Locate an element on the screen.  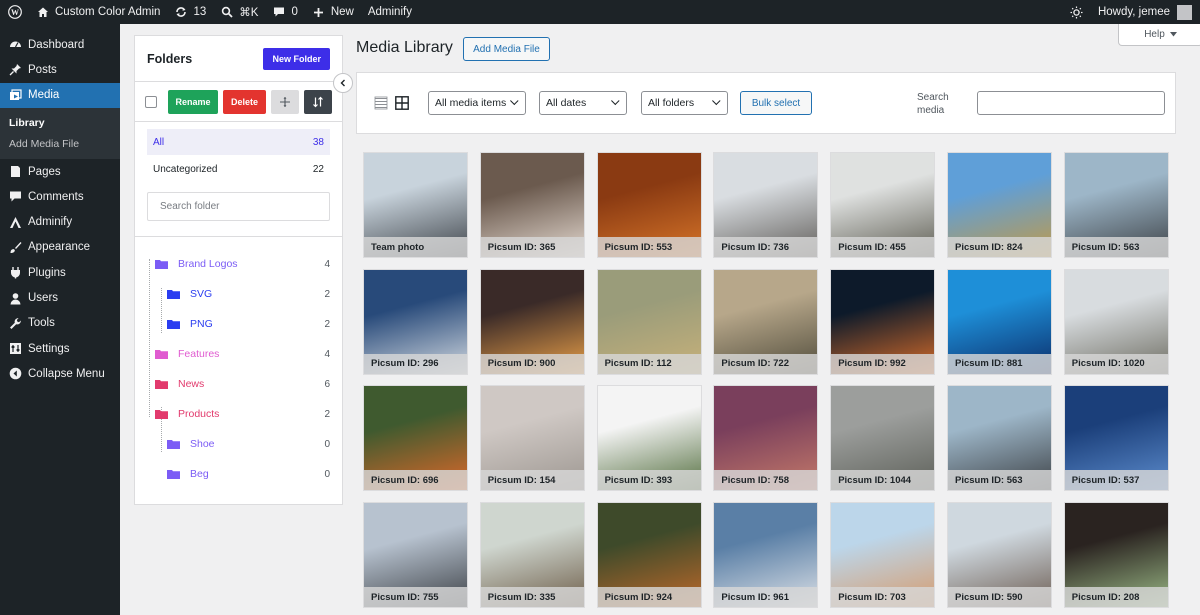
sidebar-item-label: Appearance is located at coordinates (59, 247).